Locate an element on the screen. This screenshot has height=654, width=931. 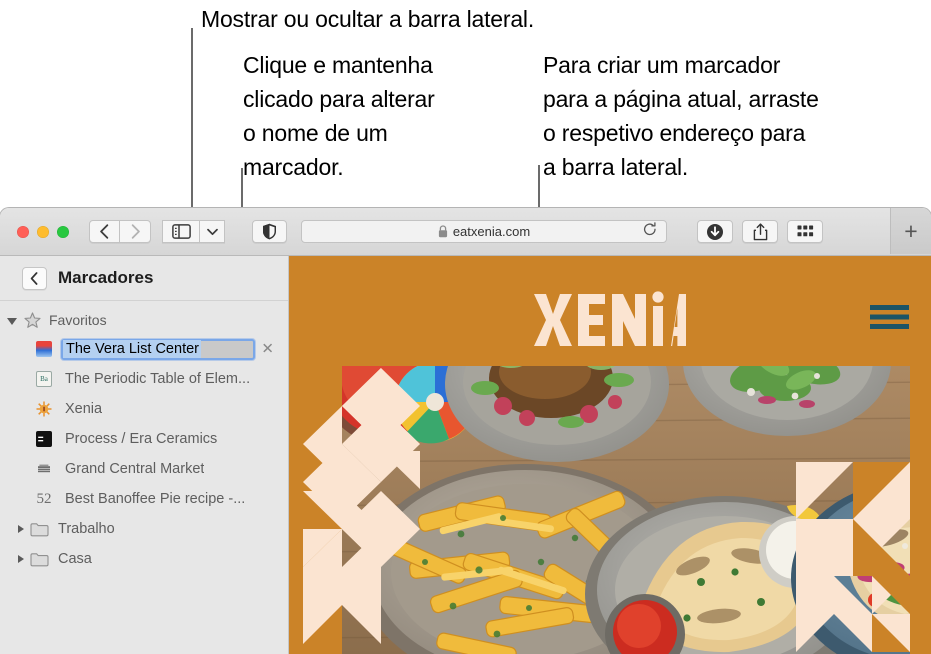
share-icon is located at coordinates (760, 231).